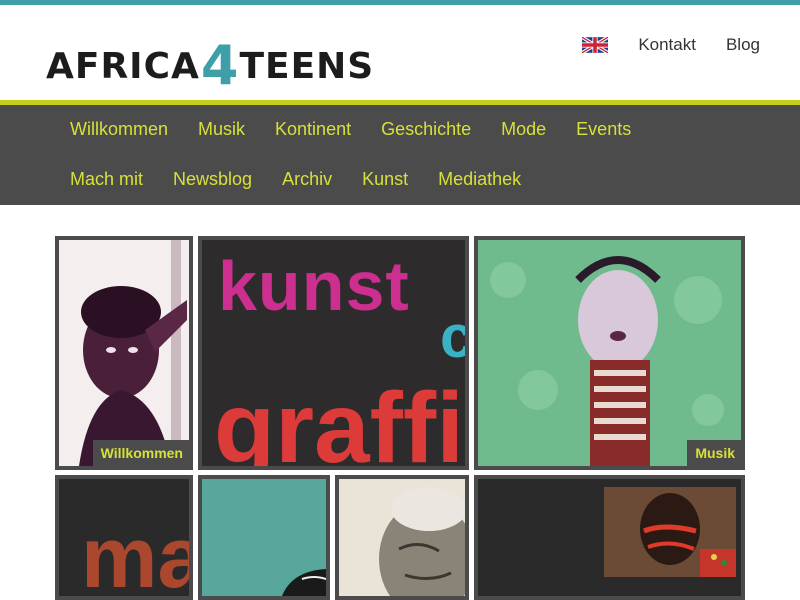  I want to click on art-text-kunst: kunst, so click(314, 286).